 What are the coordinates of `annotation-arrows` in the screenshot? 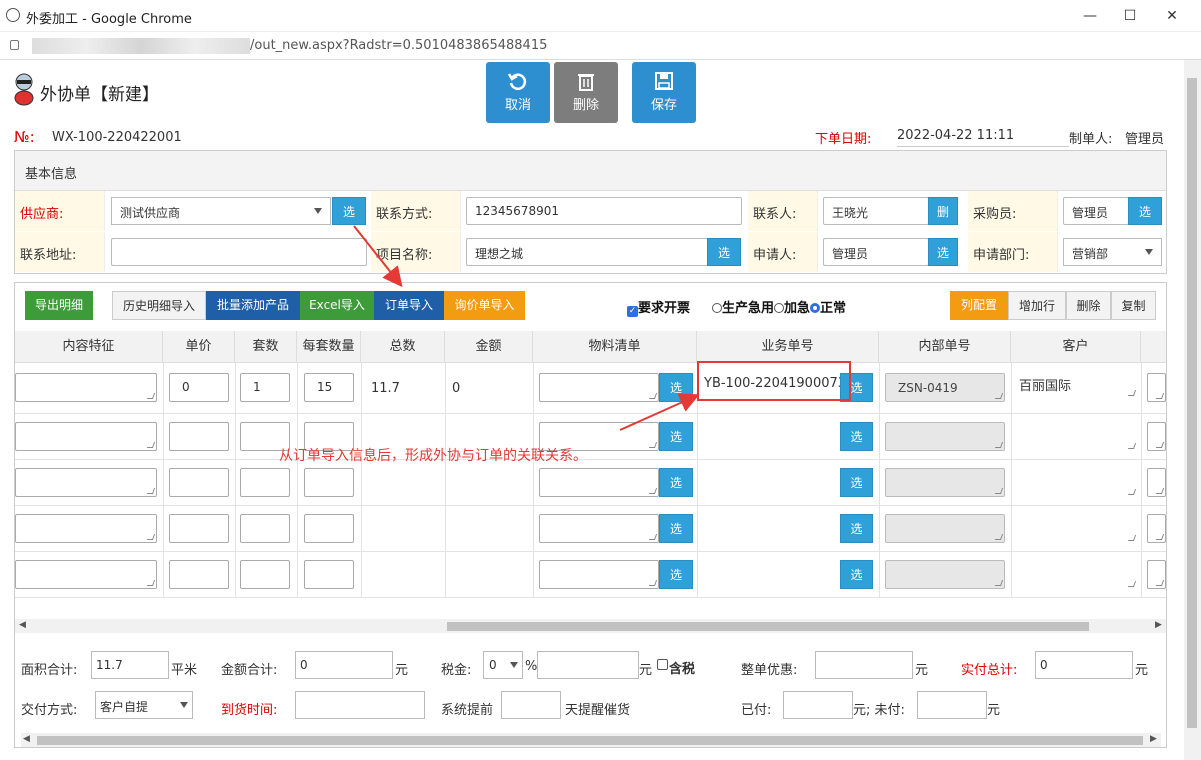 It's located at (526, 328).